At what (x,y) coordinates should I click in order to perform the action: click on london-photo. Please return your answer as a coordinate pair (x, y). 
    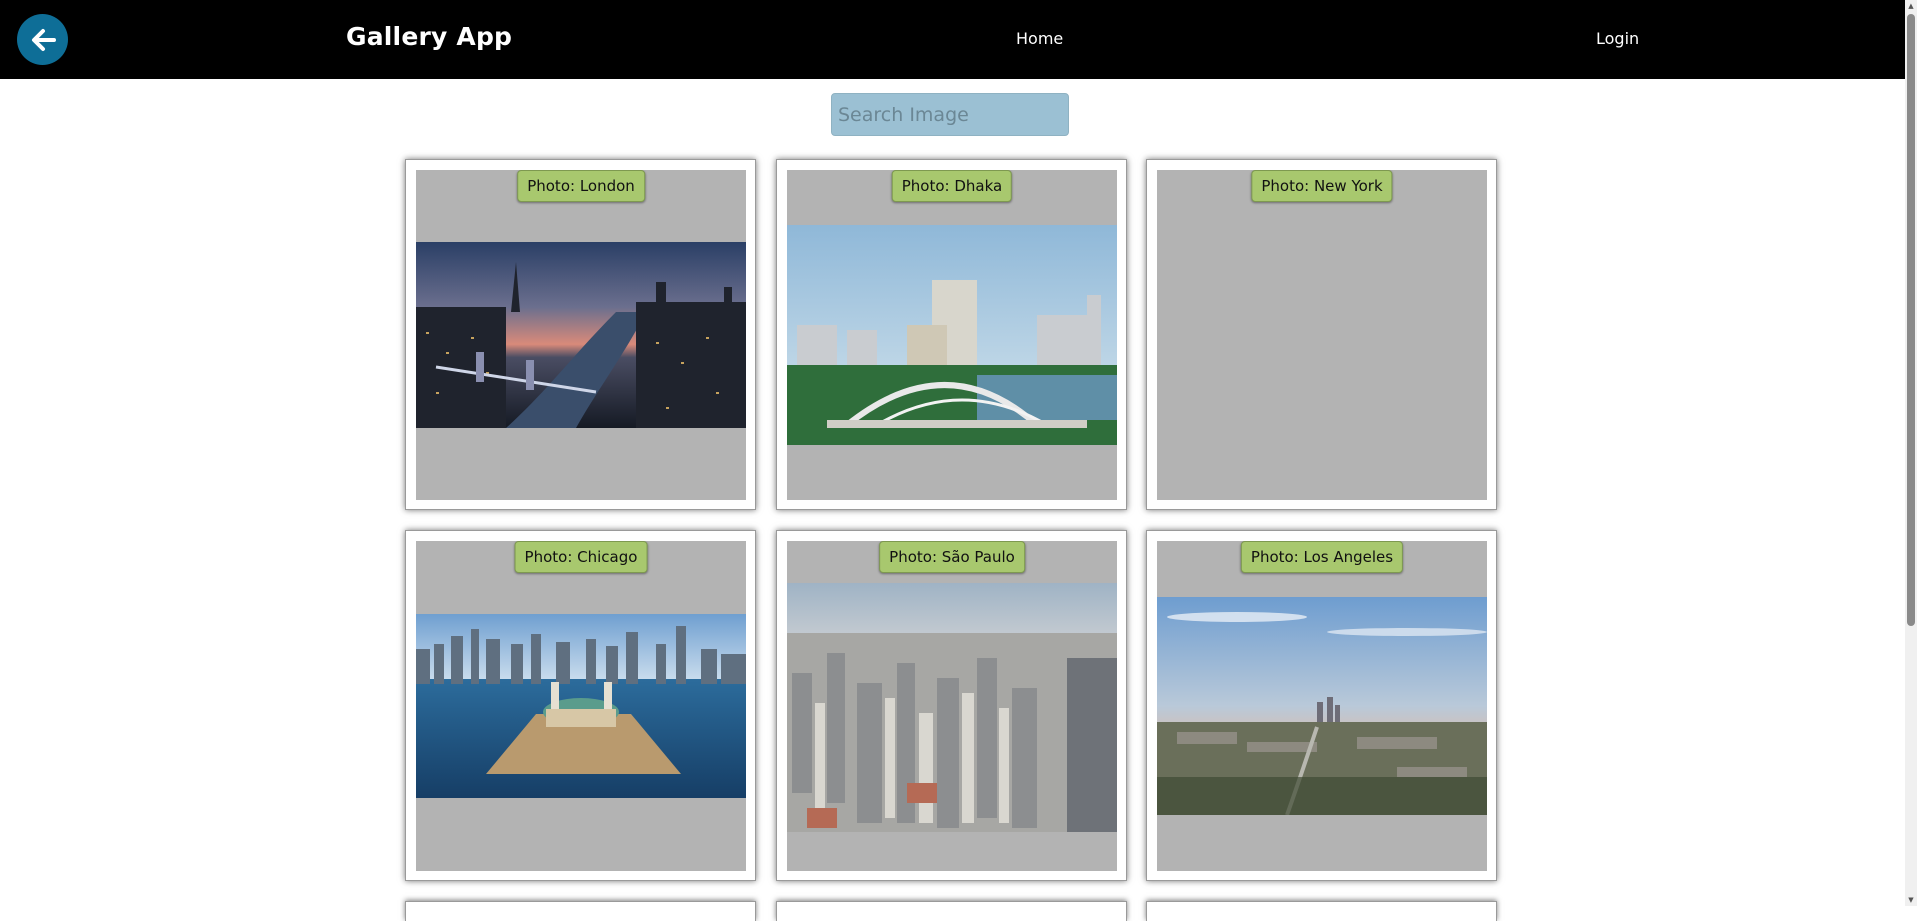
    Looking at the image, I should click on (581, 335).